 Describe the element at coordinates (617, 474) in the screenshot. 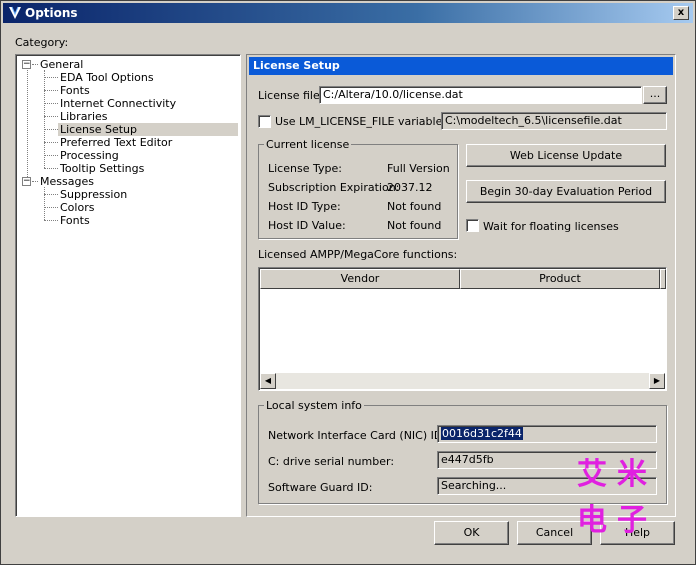

I see `watermark-top: 艾米` at that location.